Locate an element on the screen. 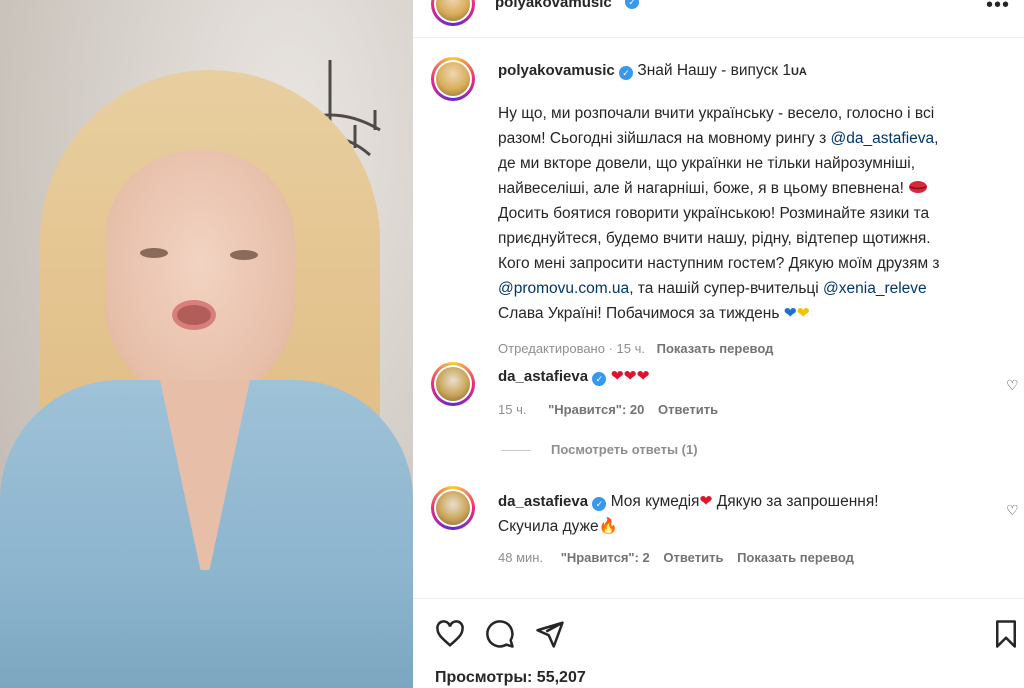 This screenshot has width=1024, height=688. comment-likes: "Нравится": 2 is located at coordinates (605, 557).